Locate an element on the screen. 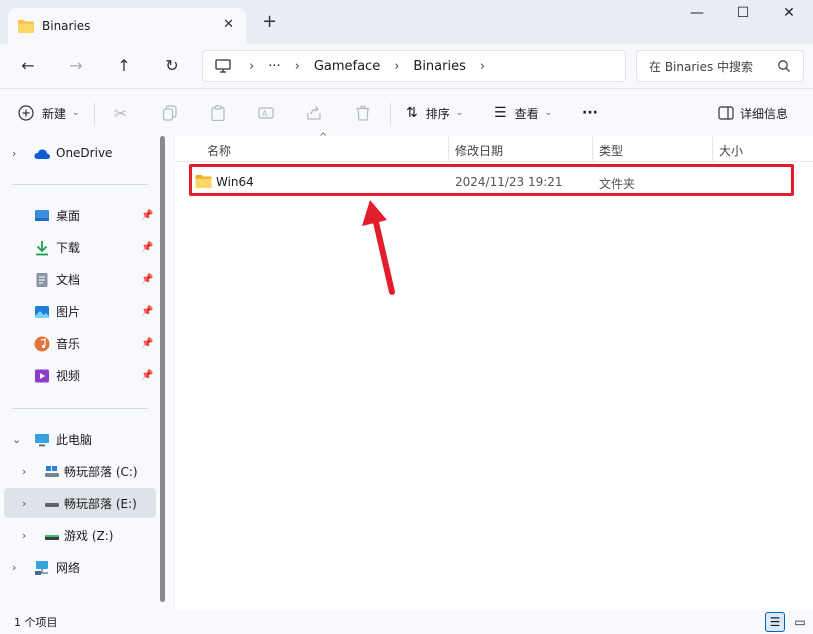 The image size is (813, 634). sidebar-item-network: › 网络 is located at coordinates (80, 567).